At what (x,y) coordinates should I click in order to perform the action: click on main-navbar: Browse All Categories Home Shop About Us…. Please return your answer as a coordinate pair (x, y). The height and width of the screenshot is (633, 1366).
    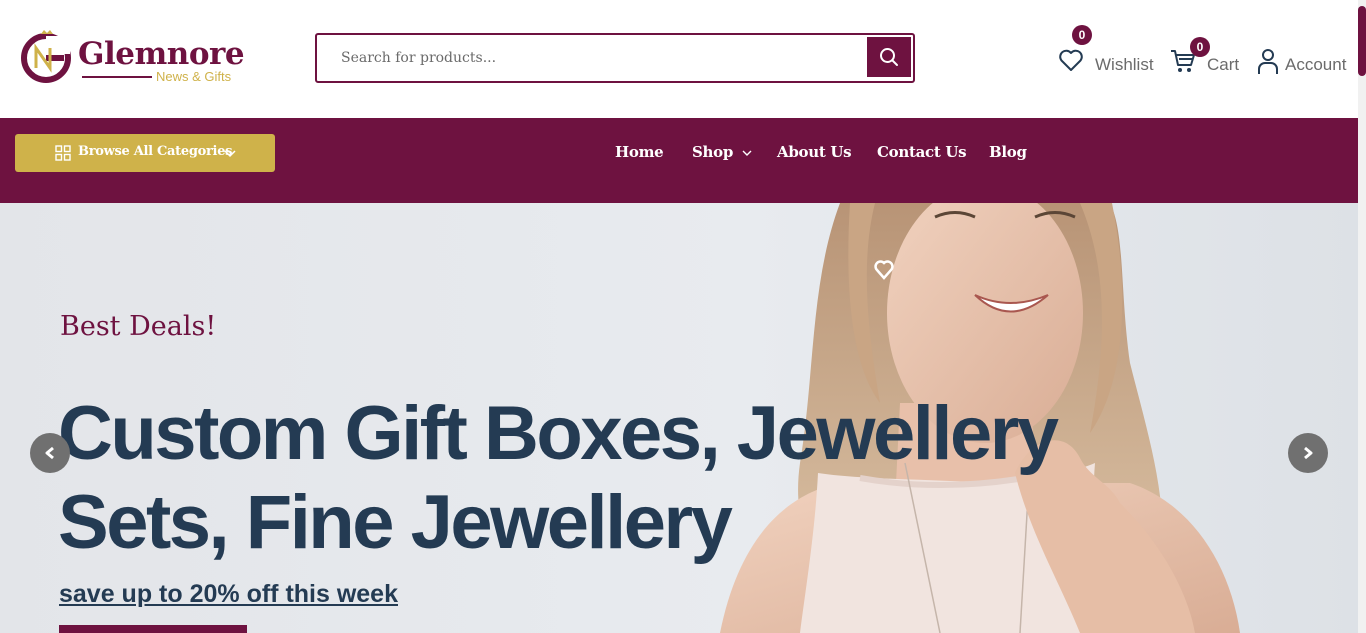
    Looking at the image, I should click on (679, 160).